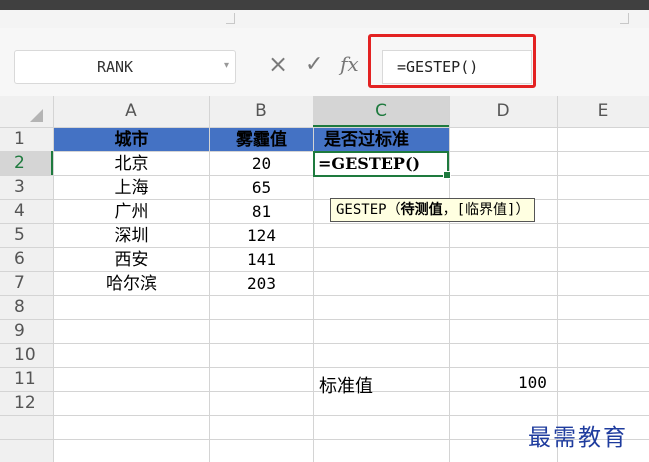 This screenshot has height=462, width=649. I want to click on city-cell: 广州, so click(131, 212).